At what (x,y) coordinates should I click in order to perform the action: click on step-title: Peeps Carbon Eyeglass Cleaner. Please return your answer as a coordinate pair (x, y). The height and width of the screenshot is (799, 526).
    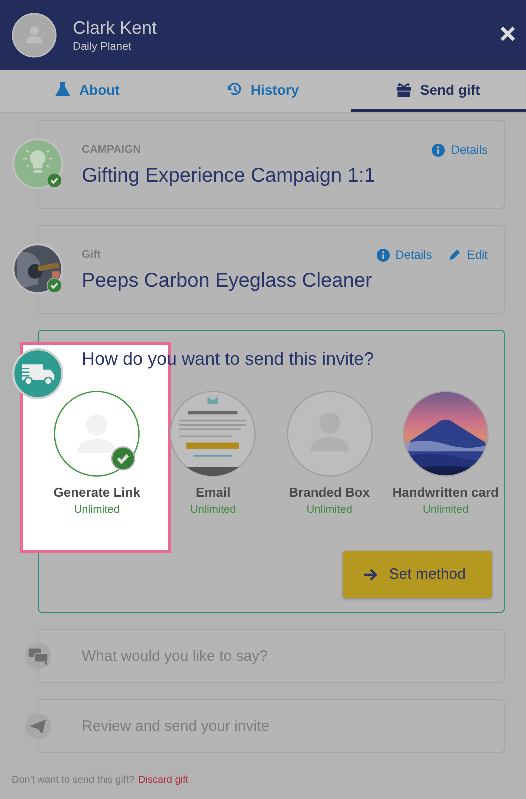
    Looking at the image, I should click on (228, 281).